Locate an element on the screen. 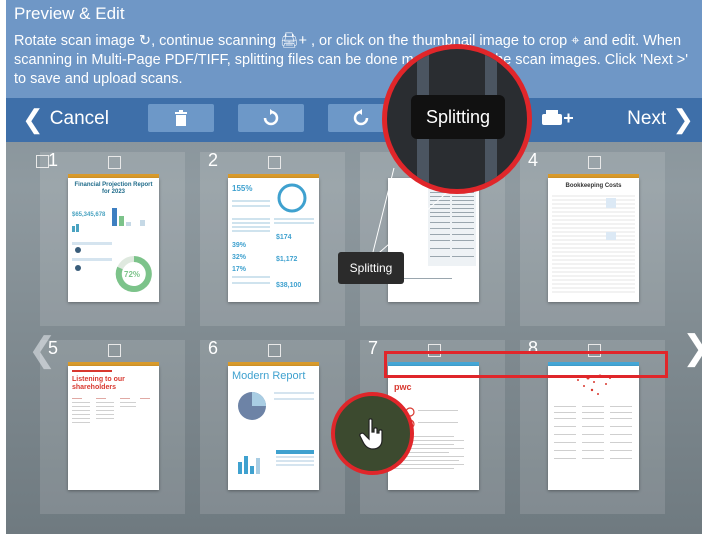 Image resolution: width=702 pixels, height=534 pixels. splitting-tooltip: Splitting is located at coordinates (371, 268).